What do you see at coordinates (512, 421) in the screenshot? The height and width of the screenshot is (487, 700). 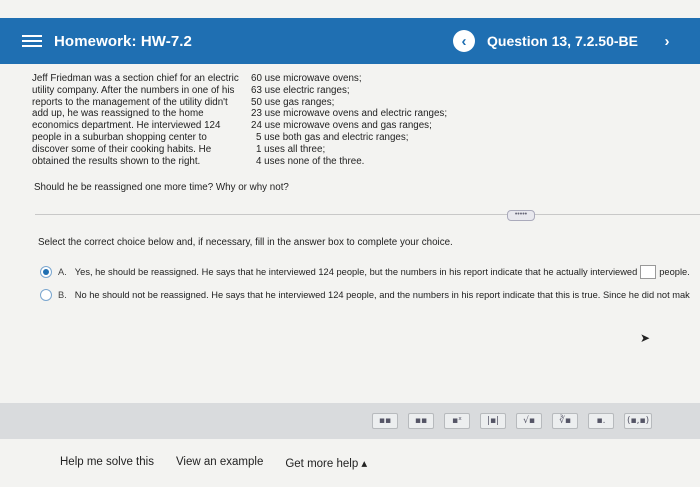 I see `math-toolbar: ▪▪ ▪▪ ▪ˣ |▪| √▪ ∛▪ ▪. (▪,▪)` at bounding box center [512, 421].